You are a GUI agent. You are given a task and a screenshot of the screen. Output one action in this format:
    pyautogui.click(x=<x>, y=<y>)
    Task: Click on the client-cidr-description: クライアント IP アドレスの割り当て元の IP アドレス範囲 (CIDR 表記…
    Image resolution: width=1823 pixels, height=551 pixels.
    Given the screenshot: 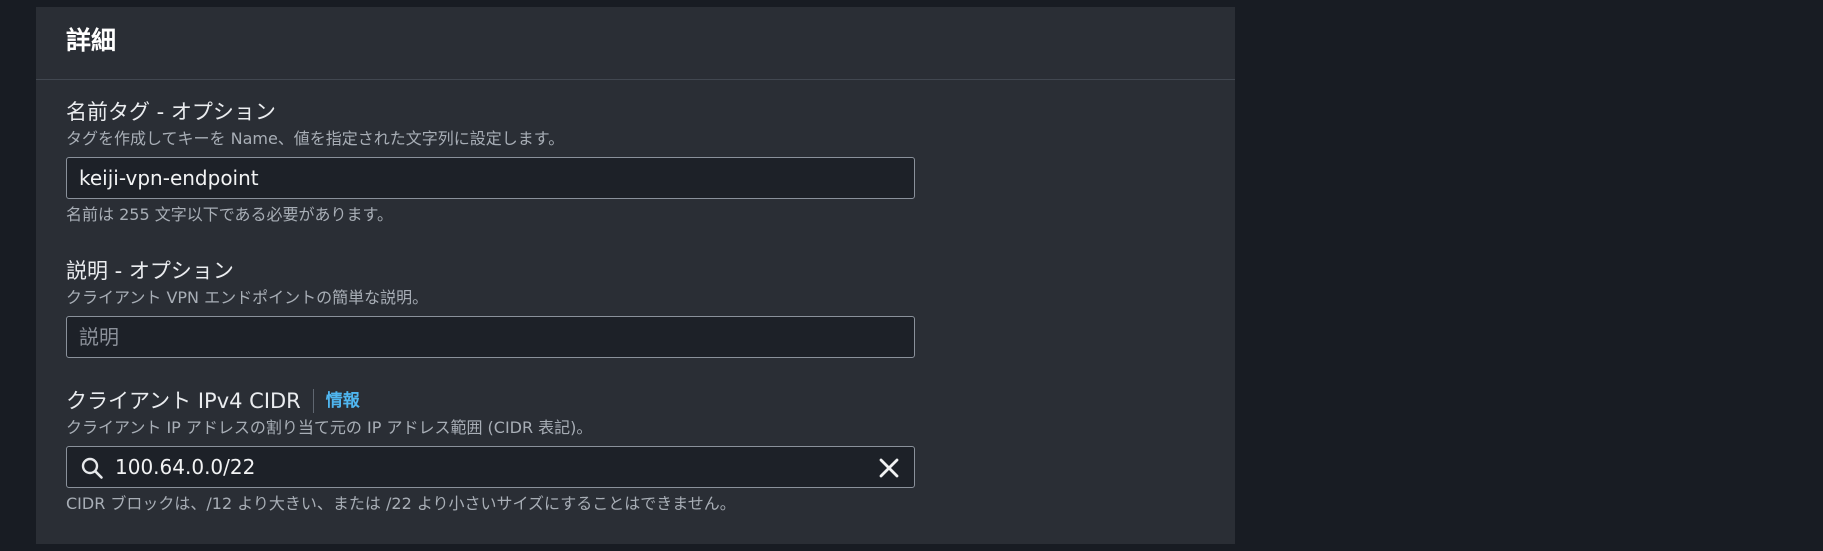 What is the action you would take?
    pyautogui.click(x=329, y=427)
    